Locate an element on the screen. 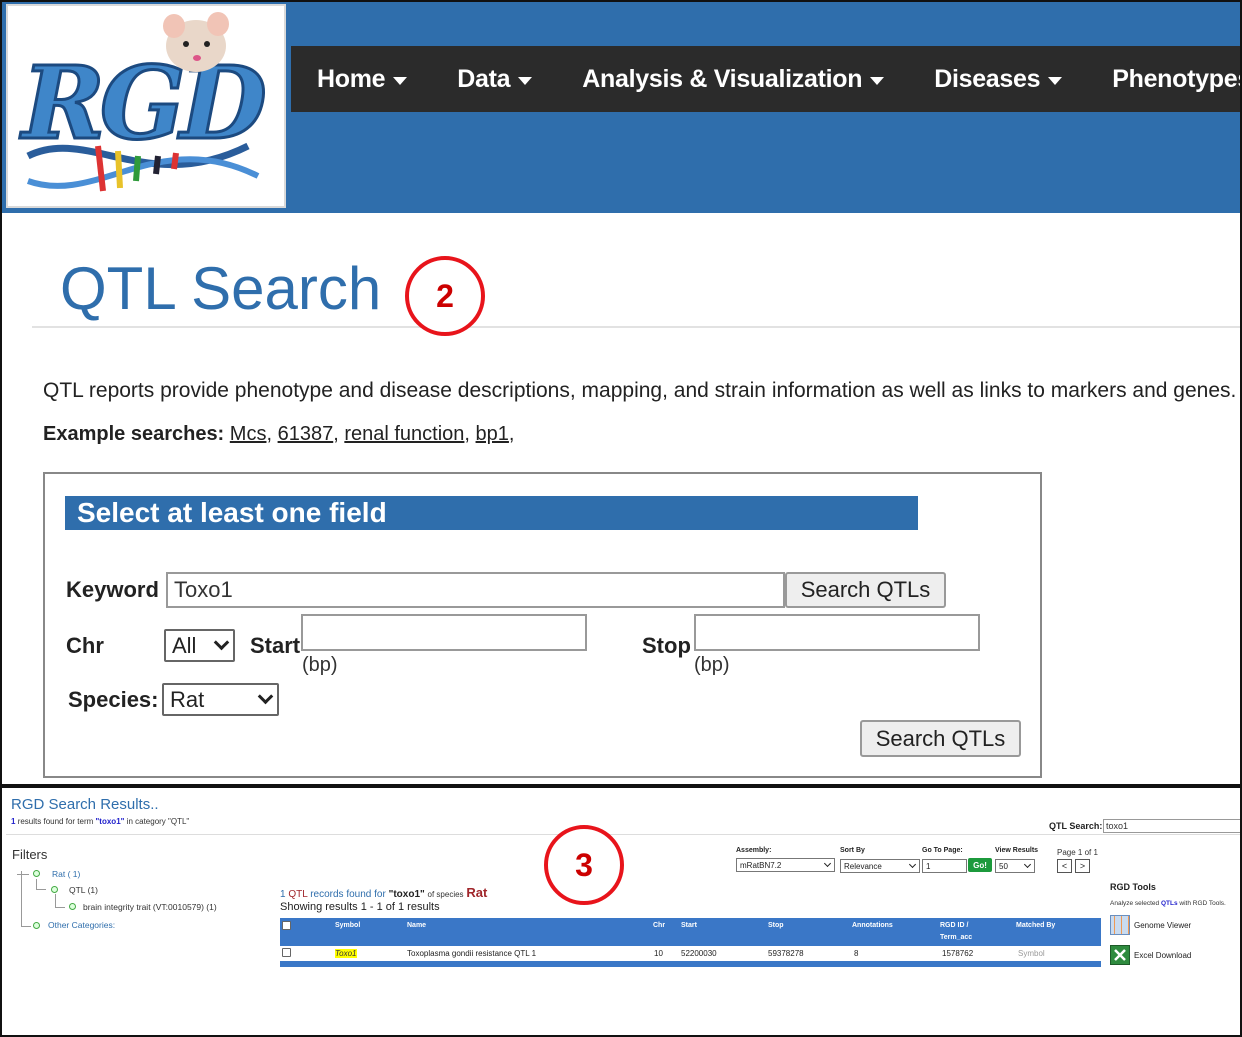  callout-badge-3: 3 is located at coordinates (584, 865).